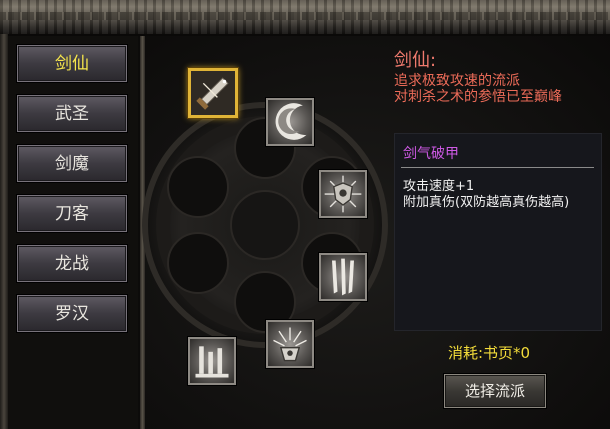 The height and width of the screenshot is (429, 610). What do you see at coordinates (72, 113) in the screenshot?
I see `class-button-wusheng: 武圣` at bounding box center [72, 113].